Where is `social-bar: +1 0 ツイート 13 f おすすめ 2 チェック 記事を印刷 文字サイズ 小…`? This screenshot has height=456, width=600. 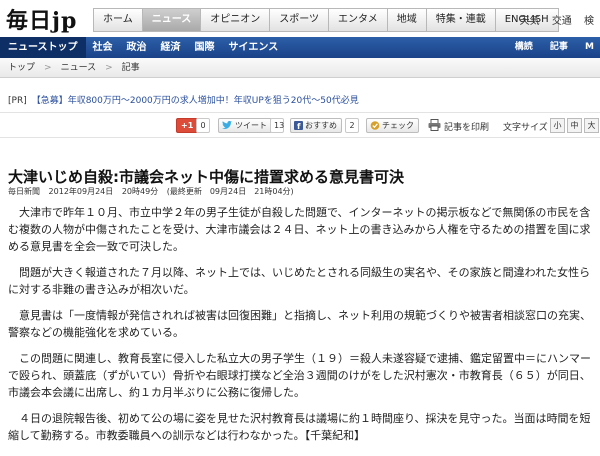 social-bar: +1 0 ツイート 13 f おすすめ 2 チェック 記事を印刷 文字サイズ 小… is located at coordinates (300, 125).